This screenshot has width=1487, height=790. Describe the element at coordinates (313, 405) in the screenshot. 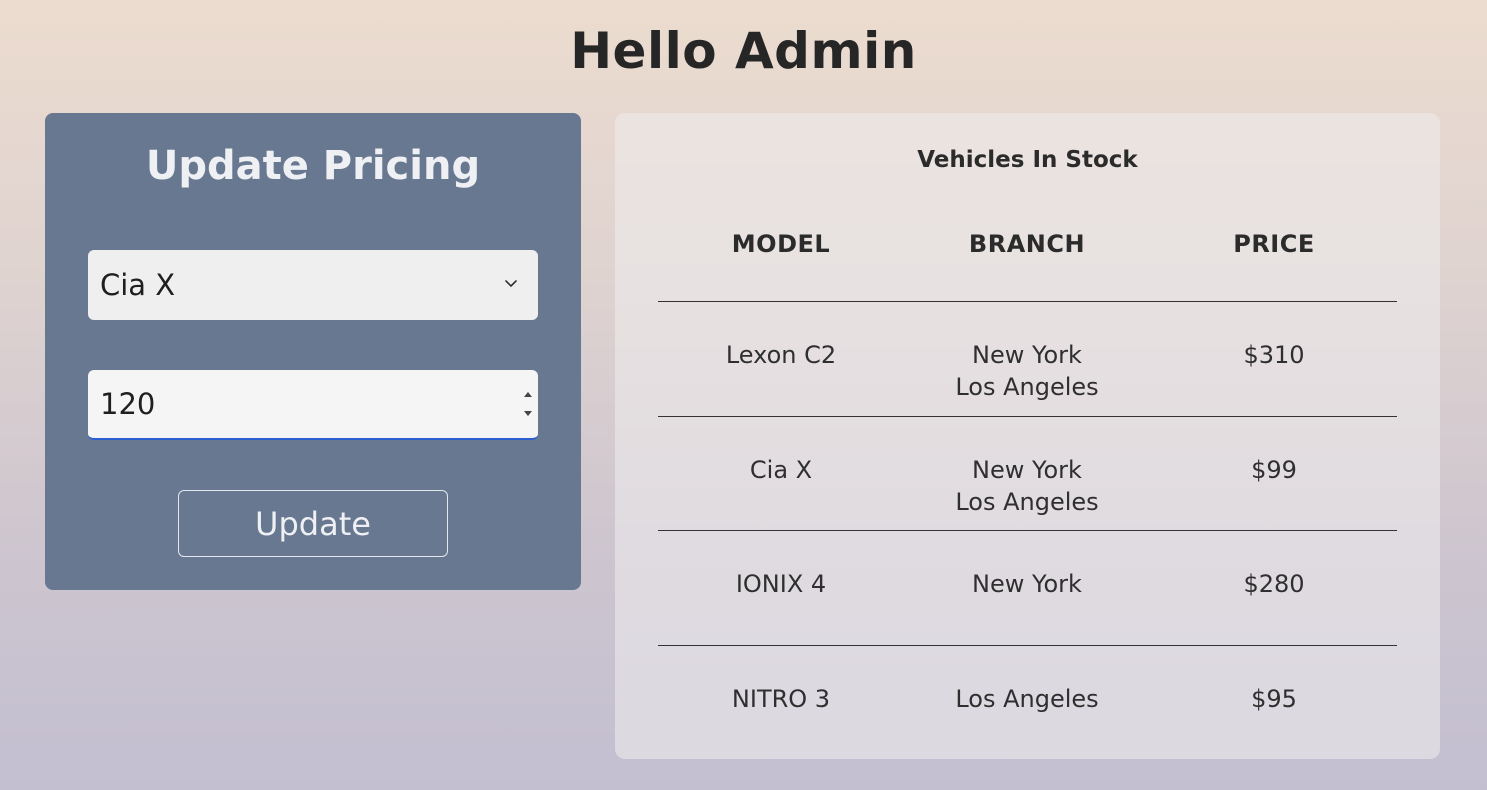

I see `price-input: 120` at that location.